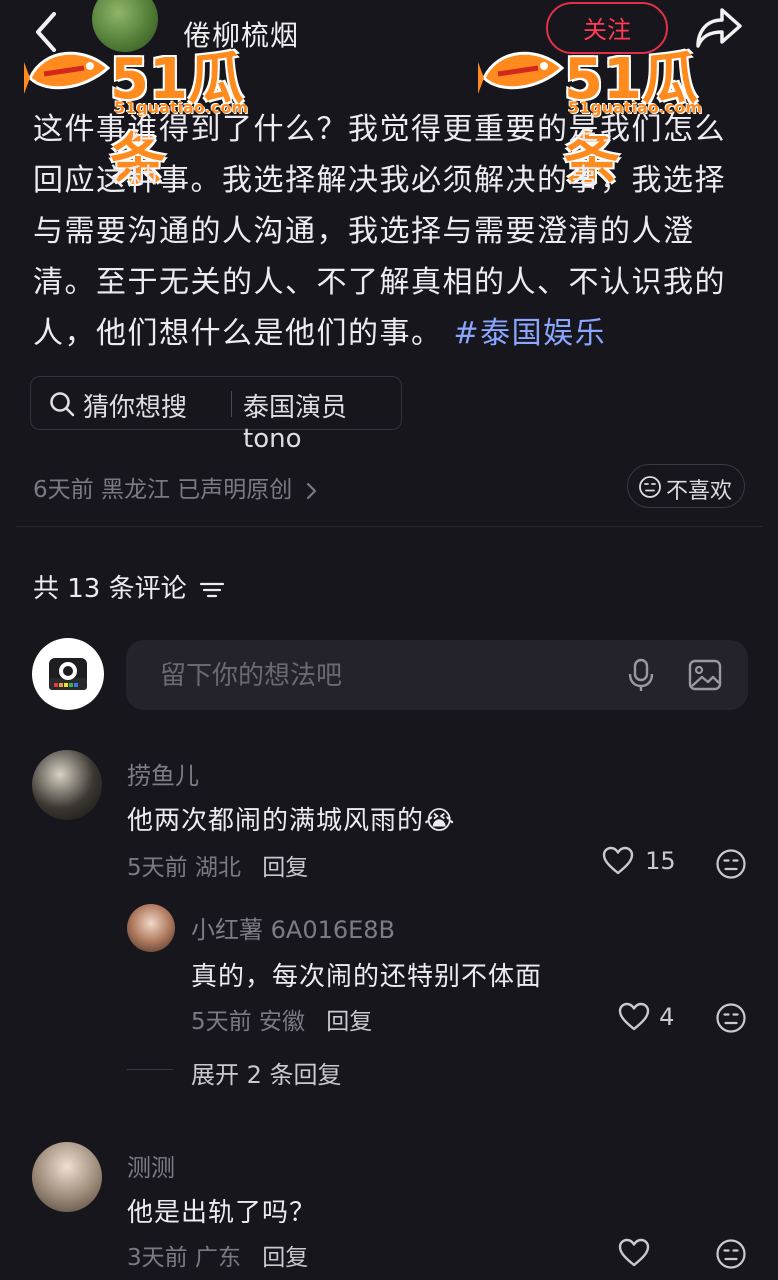 Image resolution: width=778 pixels, height=1280 pixels. Describe the element at coordinates (231, 404) in the screenshot. I see `chip-divider` at that location.